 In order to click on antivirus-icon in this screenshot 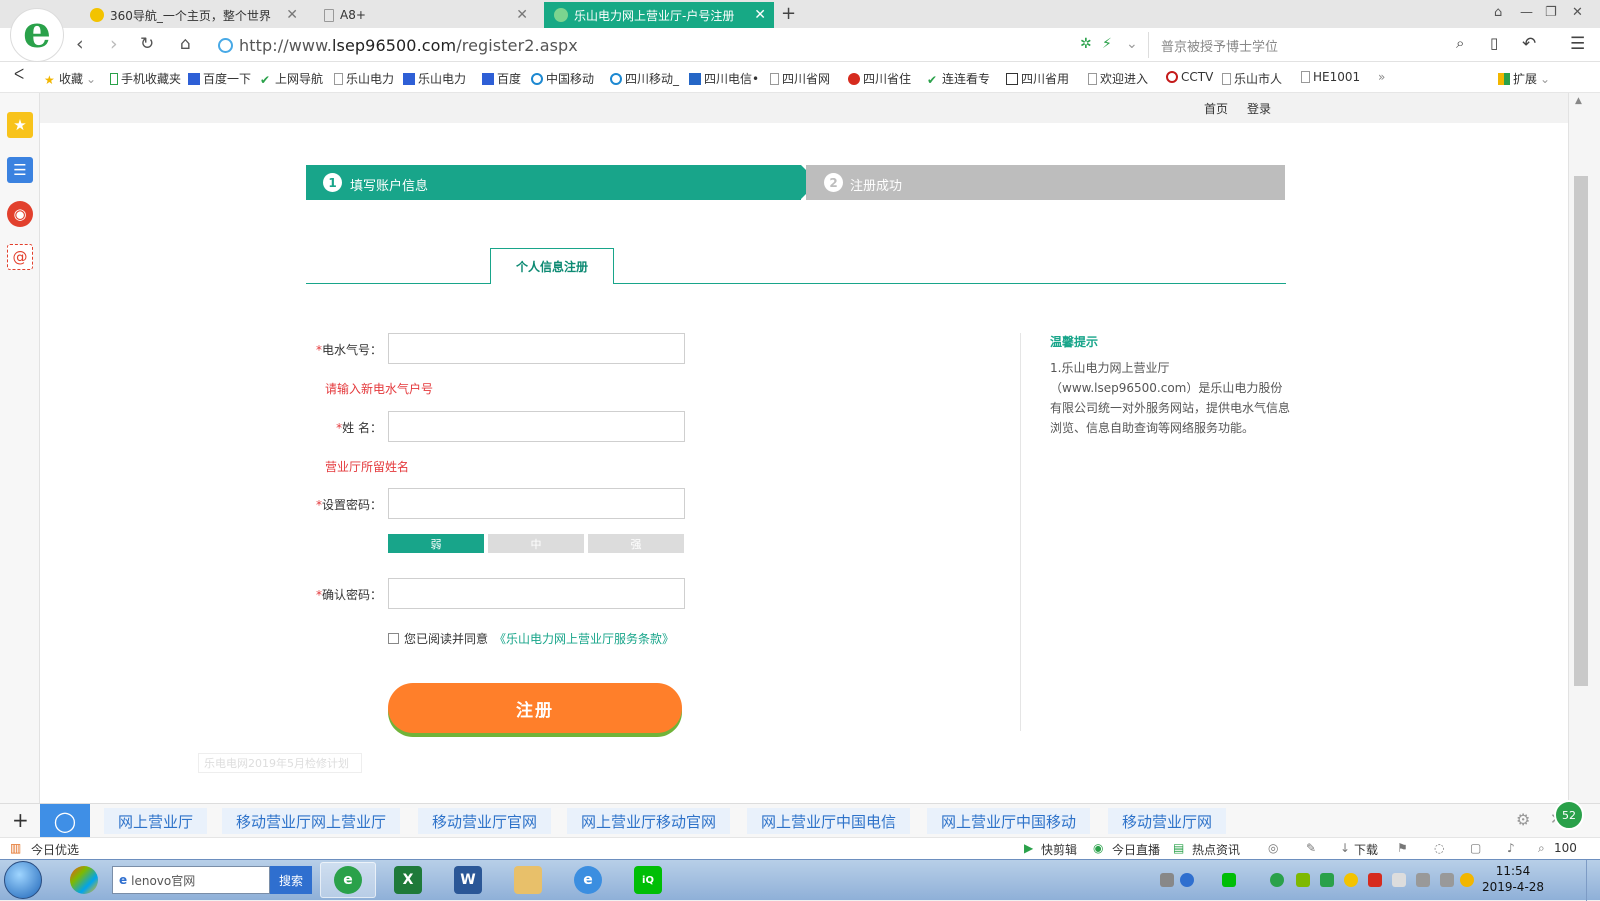, I will do `click(1375, 880)`.